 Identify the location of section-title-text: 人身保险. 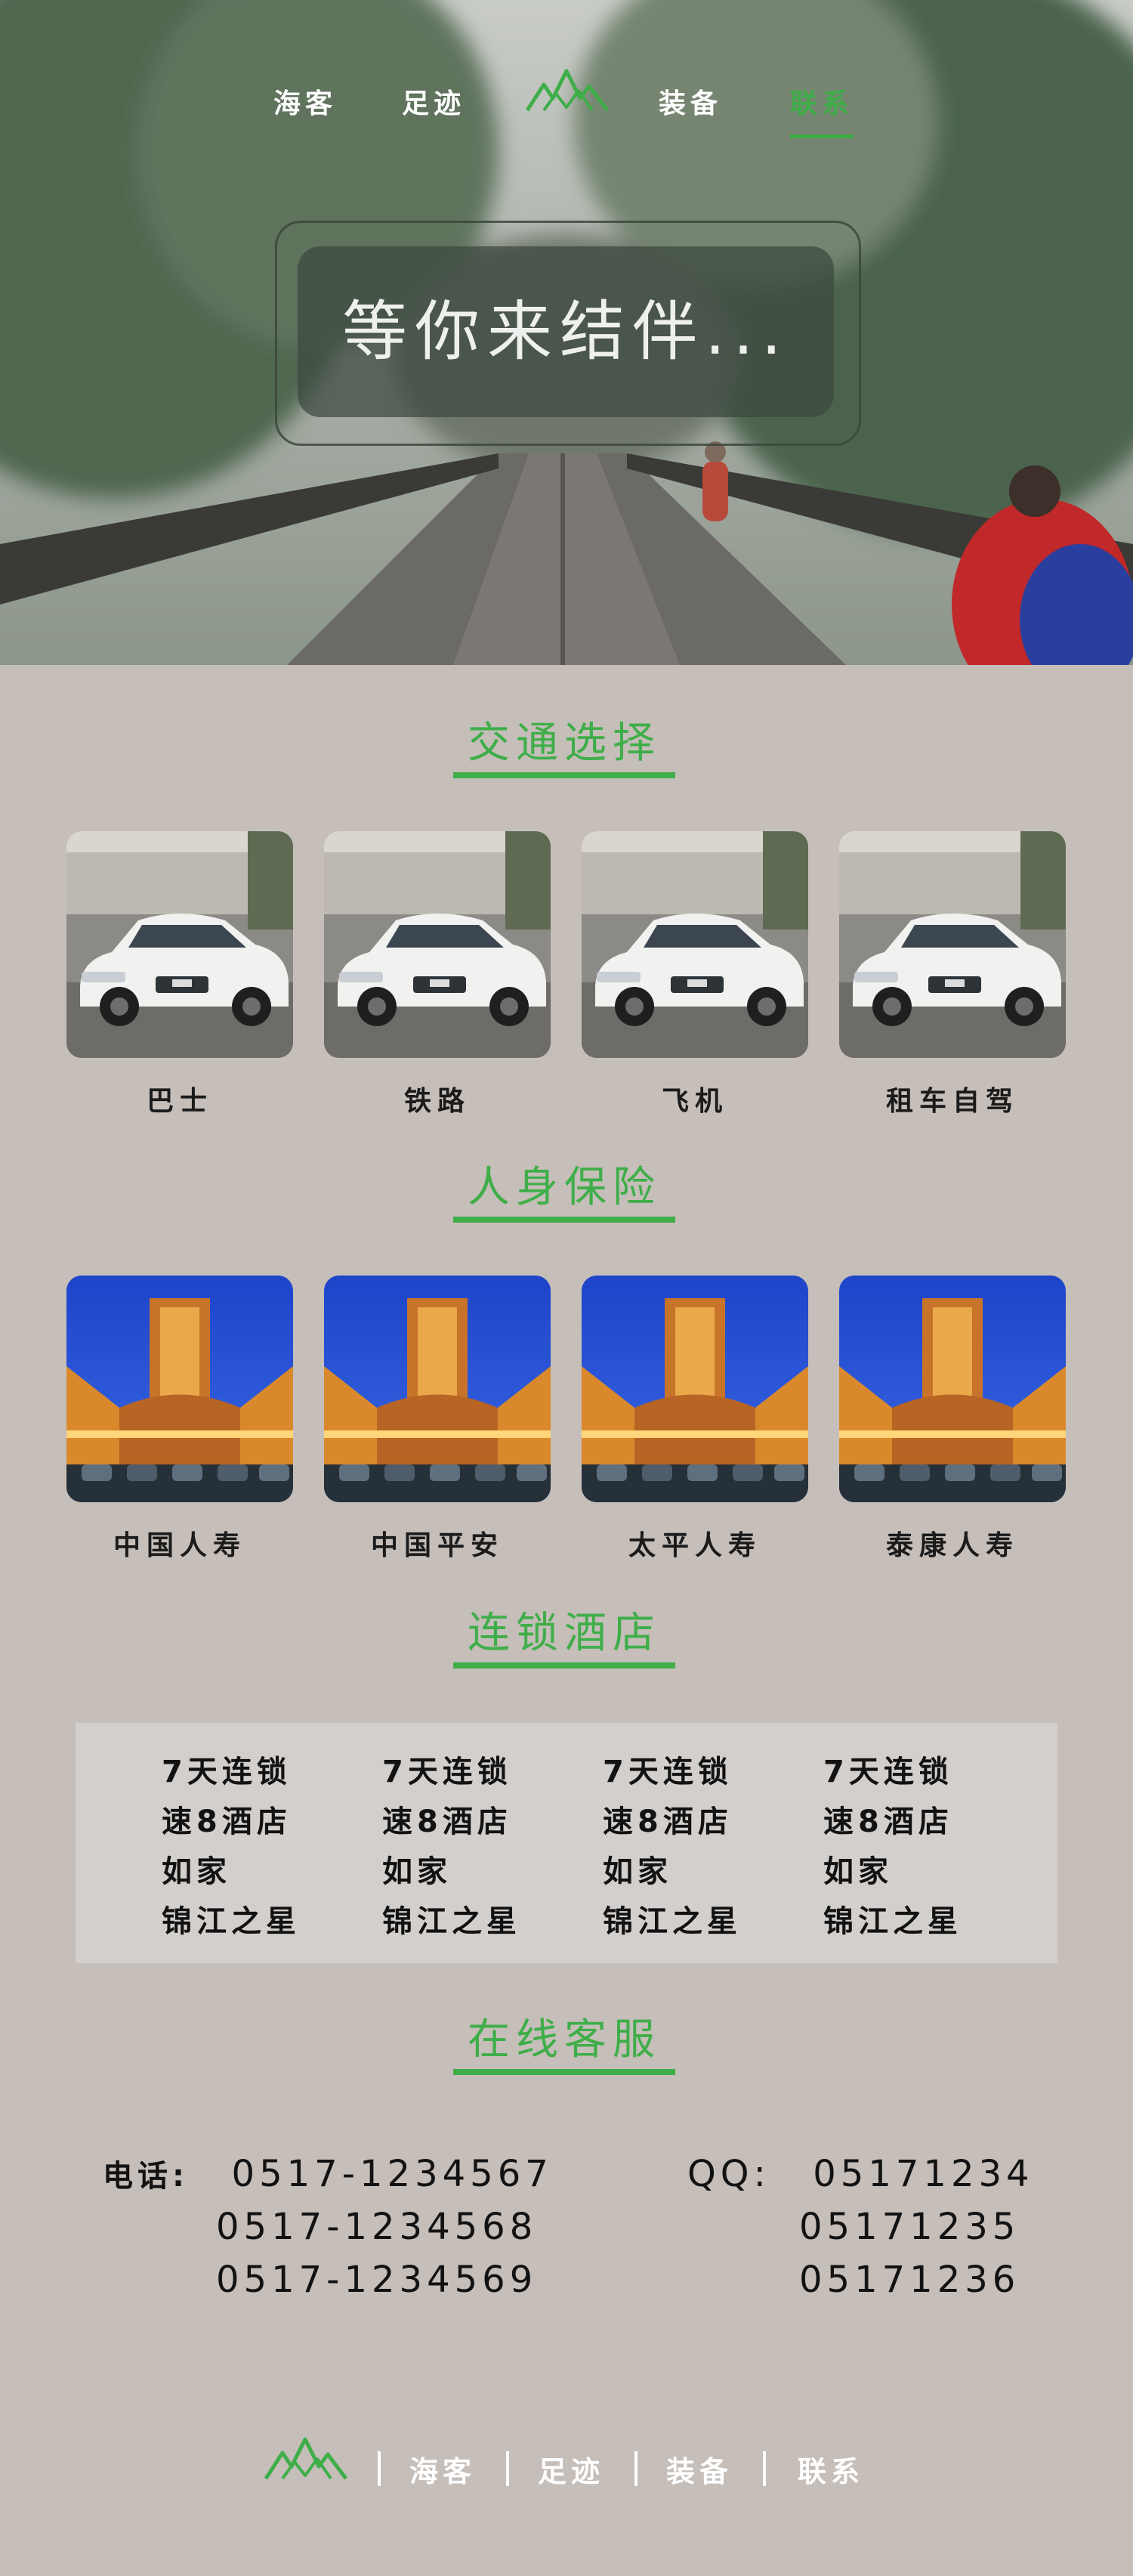
(564, 1187).